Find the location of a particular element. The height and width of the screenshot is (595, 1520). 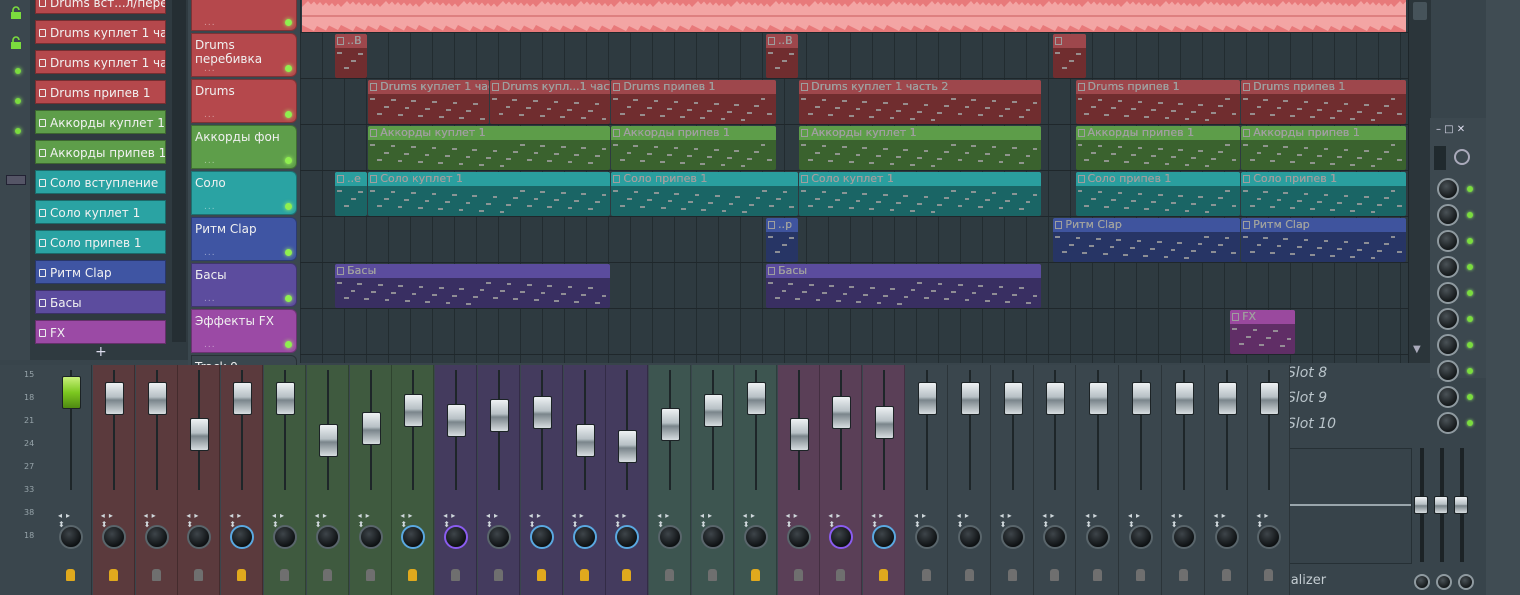

pattern-clip: Аккорды припев 1 is located at coordinates (694, 148).